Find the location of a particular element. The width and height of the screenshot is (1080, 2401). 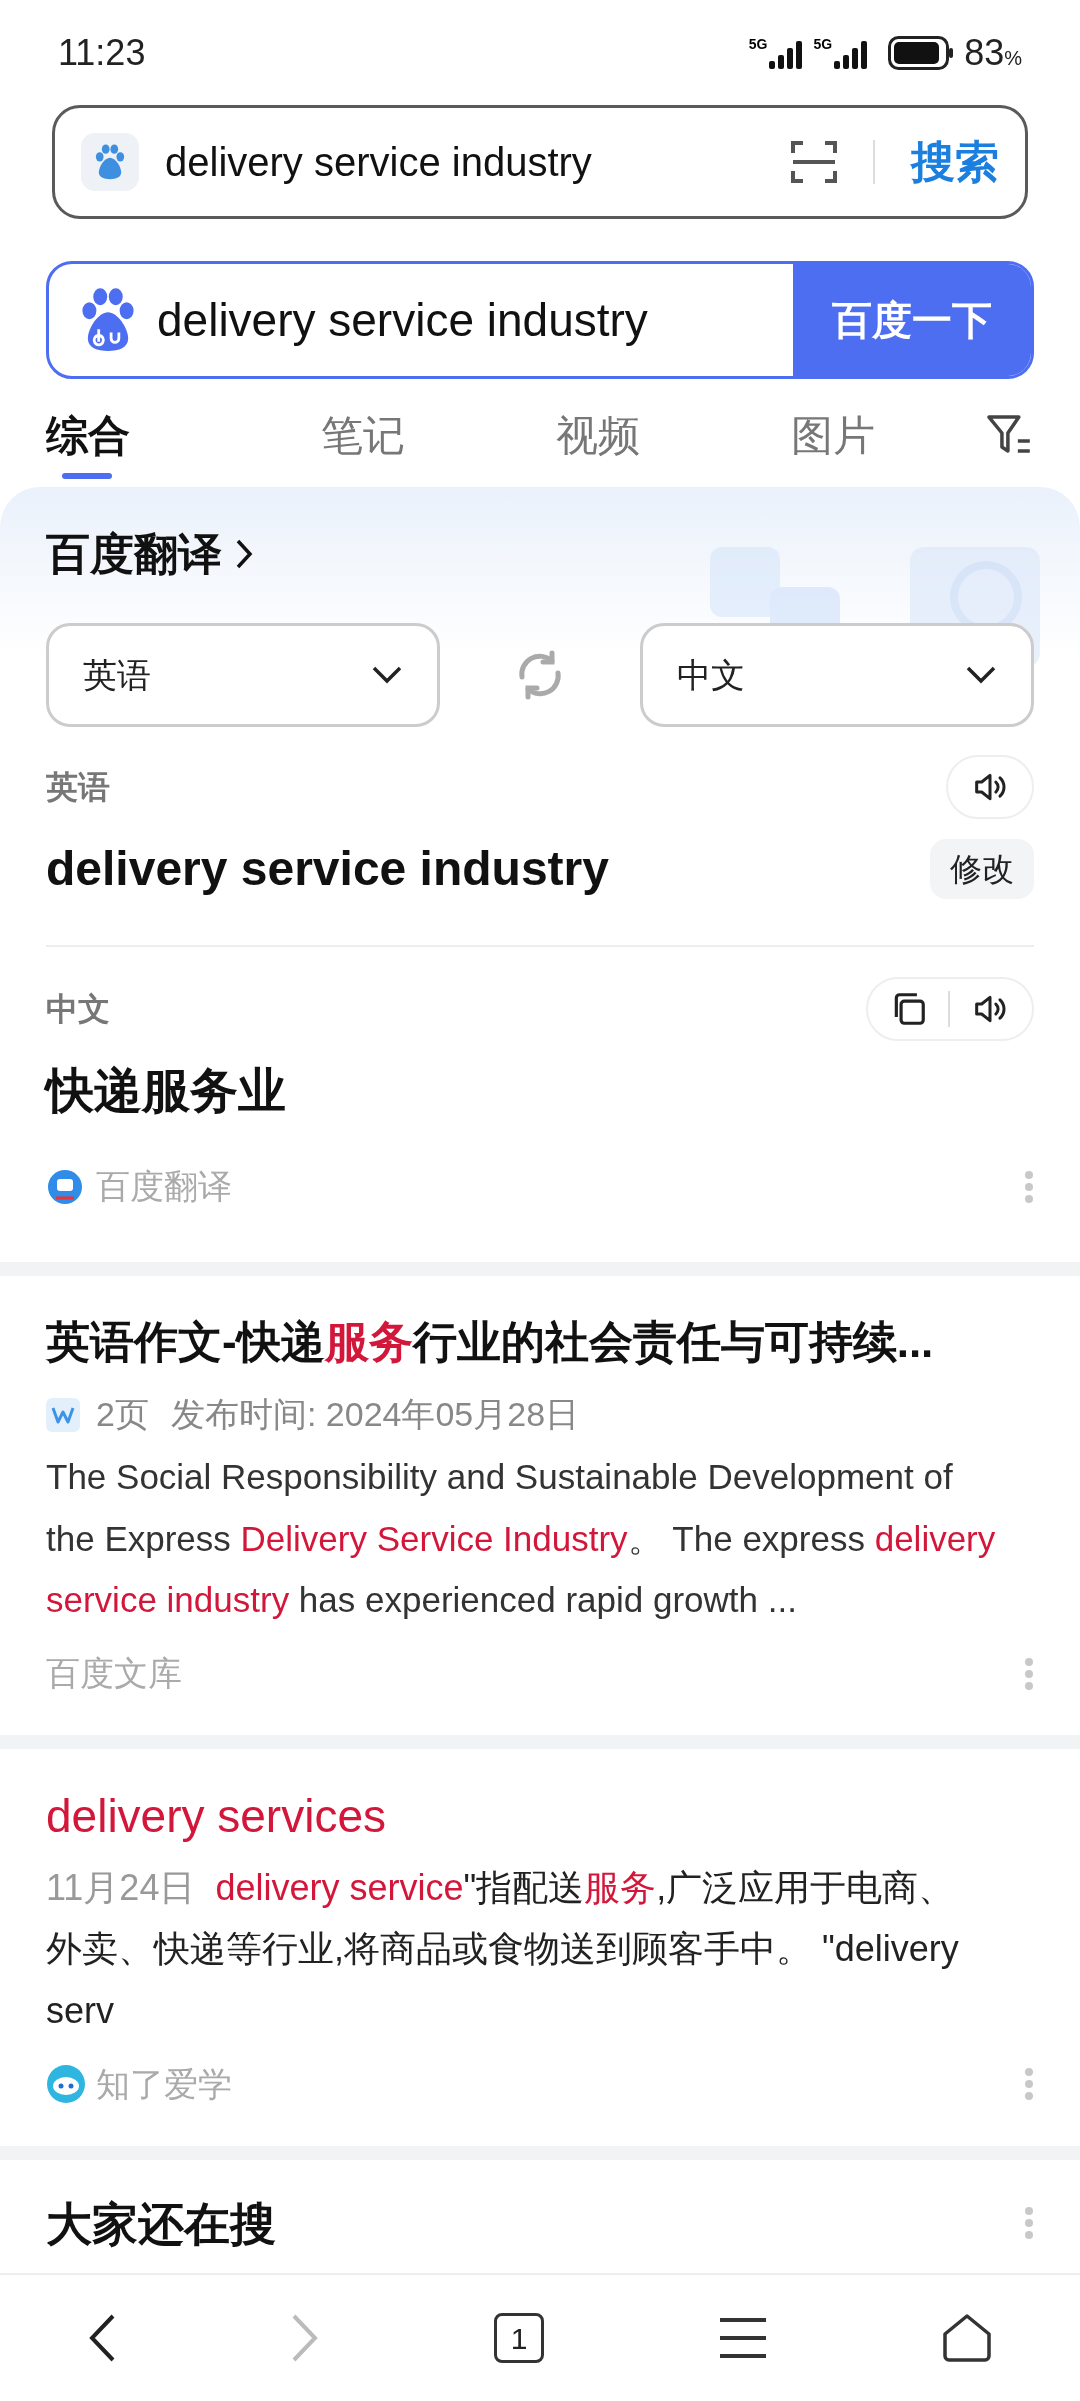

search-field: delivery service industry 百度一下 is located at coordinates (540, 320).